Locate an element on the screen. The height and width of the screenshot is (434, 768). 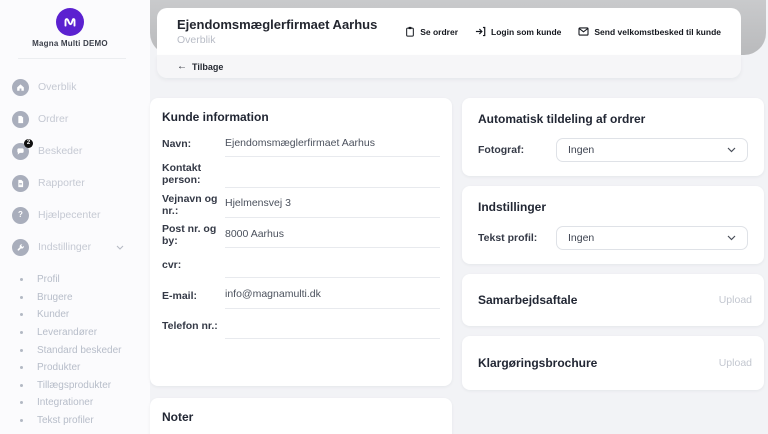
telefon-input is located at coordinates (332, 325).